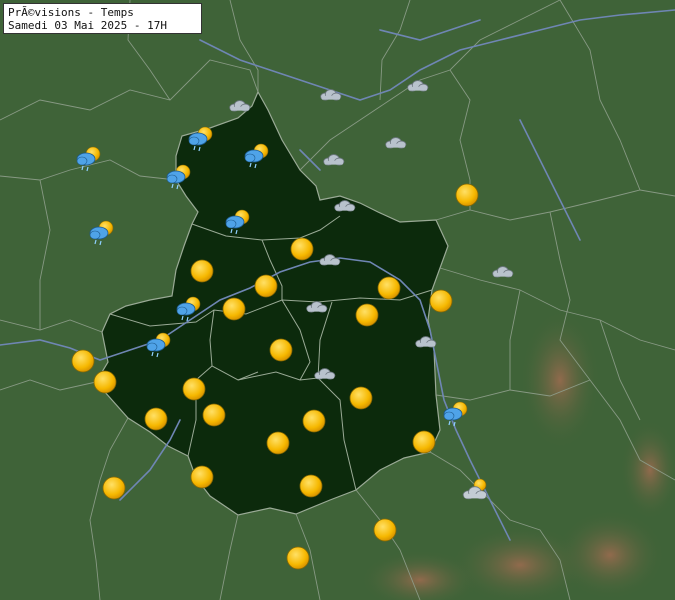  I want to click on forecast-date: Samedi 03 Mai 2025 - 17H, so click(87, 25).